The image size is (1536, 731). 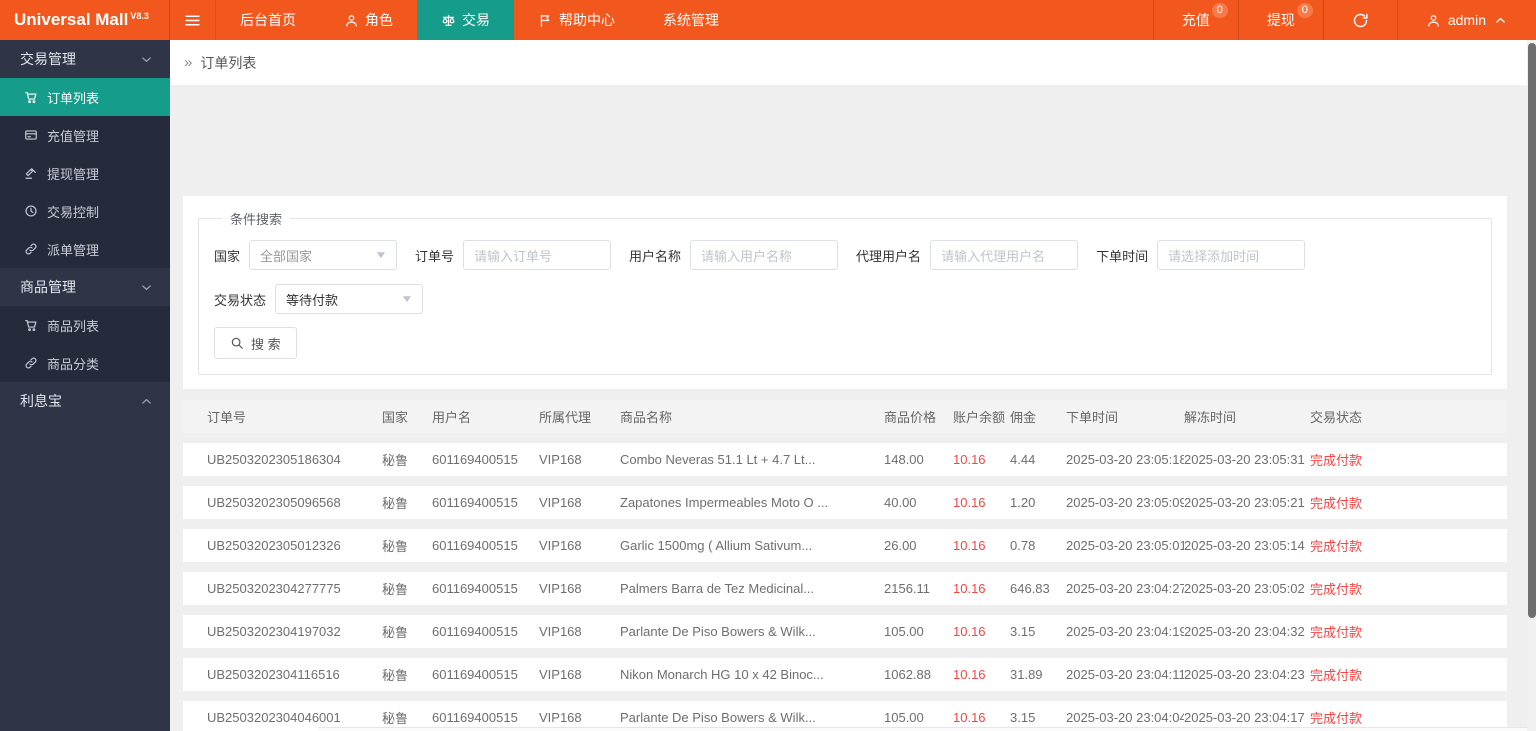 What do you see at coordinates (85, 211) in the screenshot?
I see `sidebar-item-trade-control: 交易控制` at bounding box center [85, 211].